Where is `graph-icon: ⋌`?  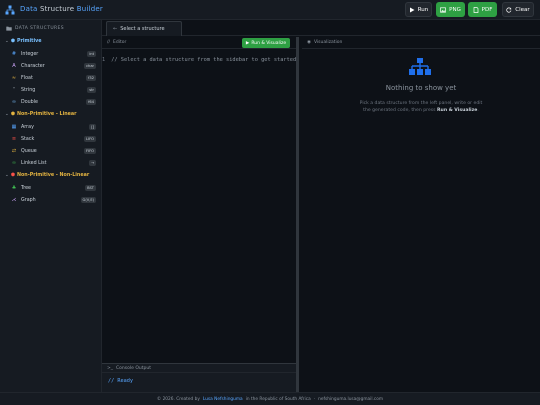
graph-icon: ⋌ is located at coordinates (14, 200).